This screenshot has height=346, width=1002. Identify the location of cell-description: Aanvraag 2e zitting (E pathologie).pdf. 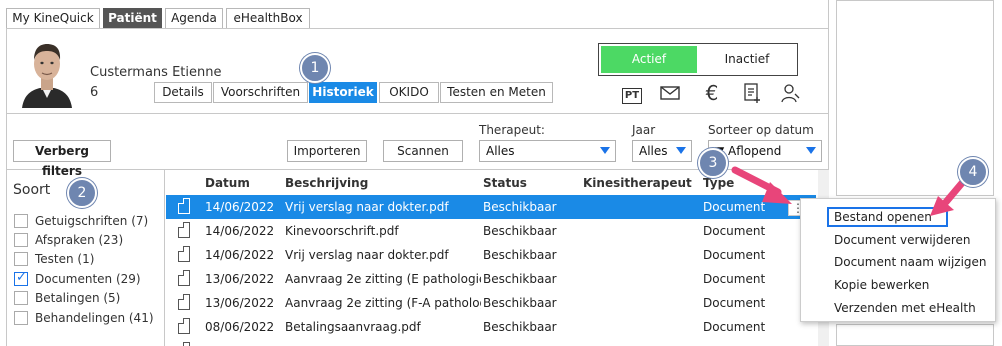
(383, 279).